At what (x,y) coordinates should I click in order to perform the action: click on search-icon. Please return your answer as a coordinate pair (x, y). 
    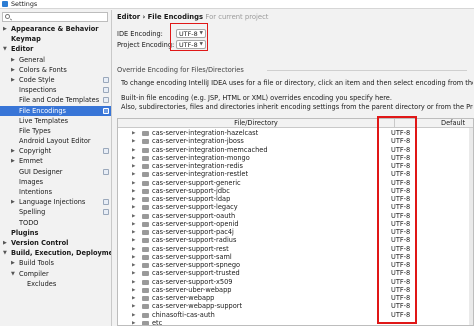
    Looking at the image, I should click on (7, 16).